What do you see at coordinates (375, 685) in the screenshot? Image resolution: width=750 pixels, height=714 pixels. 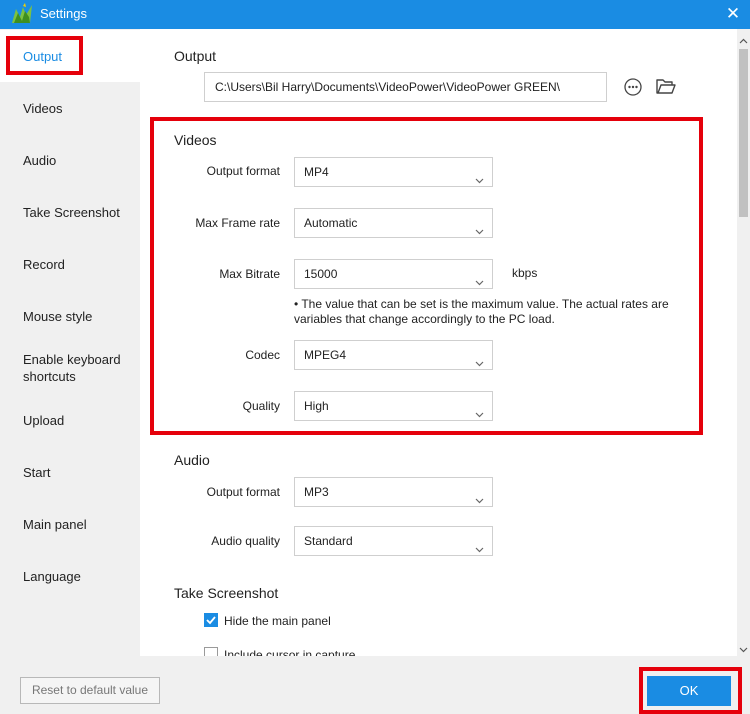 I see `footer: Reset to default value OK` at bounding box center [375, 685].